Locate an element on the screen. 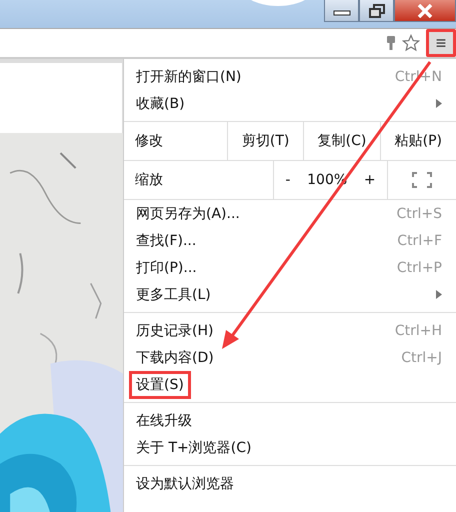  shortcut-text: Ctrl+F is located at coordinates (419, 240).